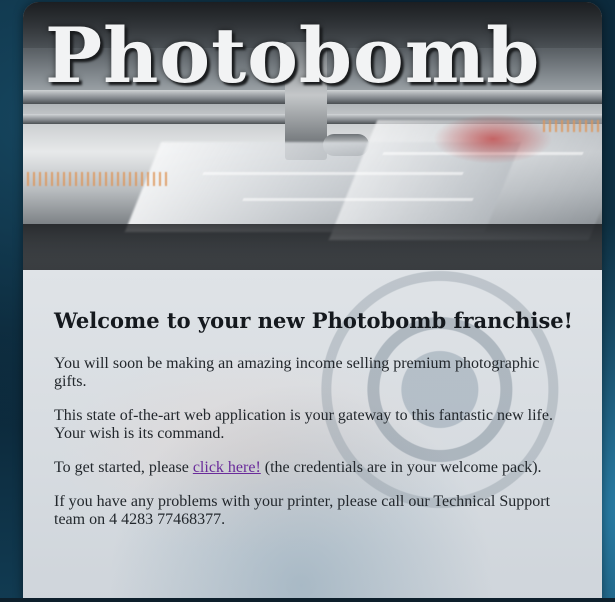  I want to click on login-link: click here!, so click(227, 467).